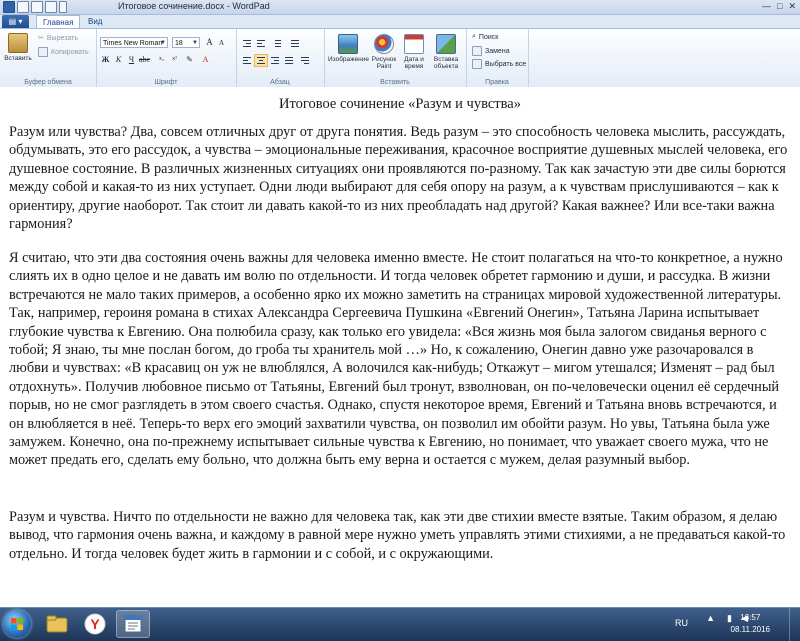  What do you see at coordinates (161, 59) in the screenshot?
I see `subscript-button: x₂` at bounding box center [161, 59].